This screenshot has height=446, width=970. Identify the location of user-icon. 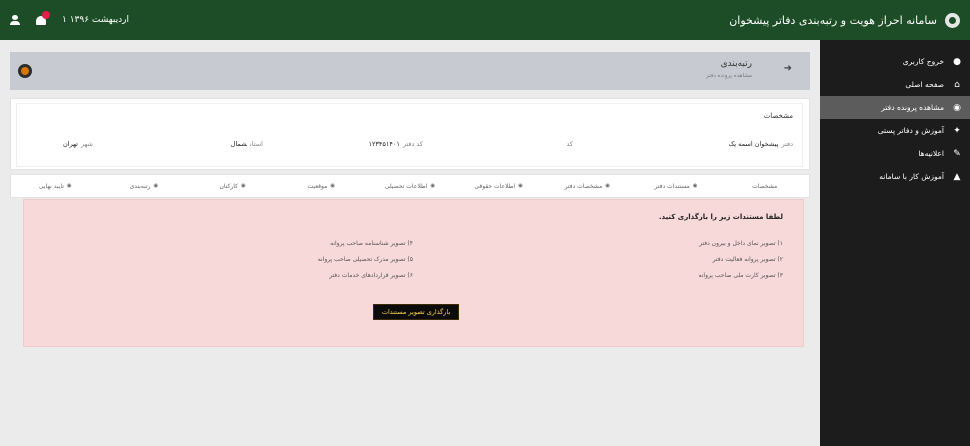
(15, 20).